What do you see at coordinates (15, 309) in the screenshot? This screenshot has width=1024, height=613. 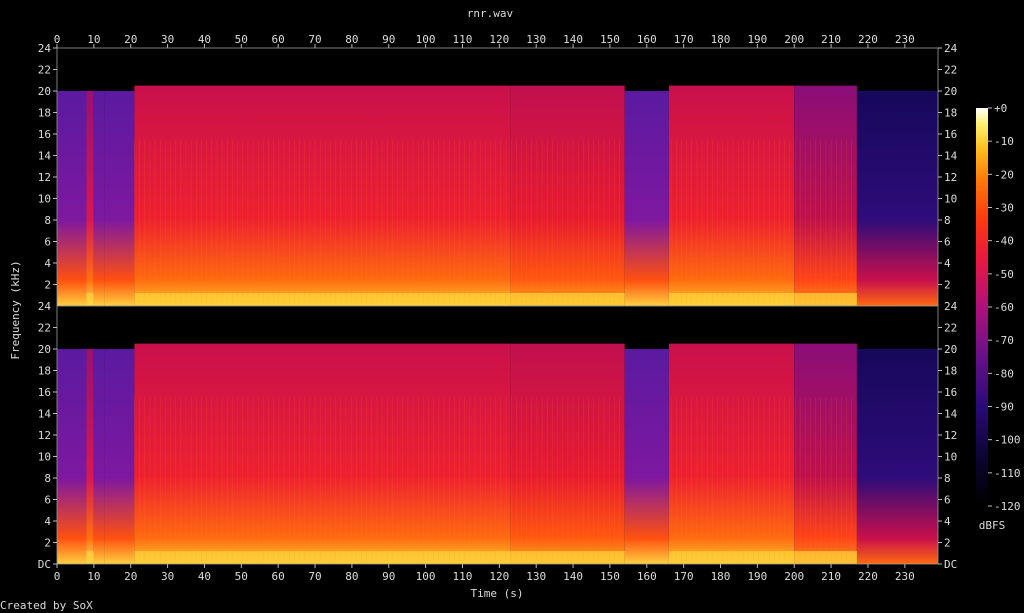 I see `y-axis-label: Frequency (kHz)` at bounding box center [15, 309].